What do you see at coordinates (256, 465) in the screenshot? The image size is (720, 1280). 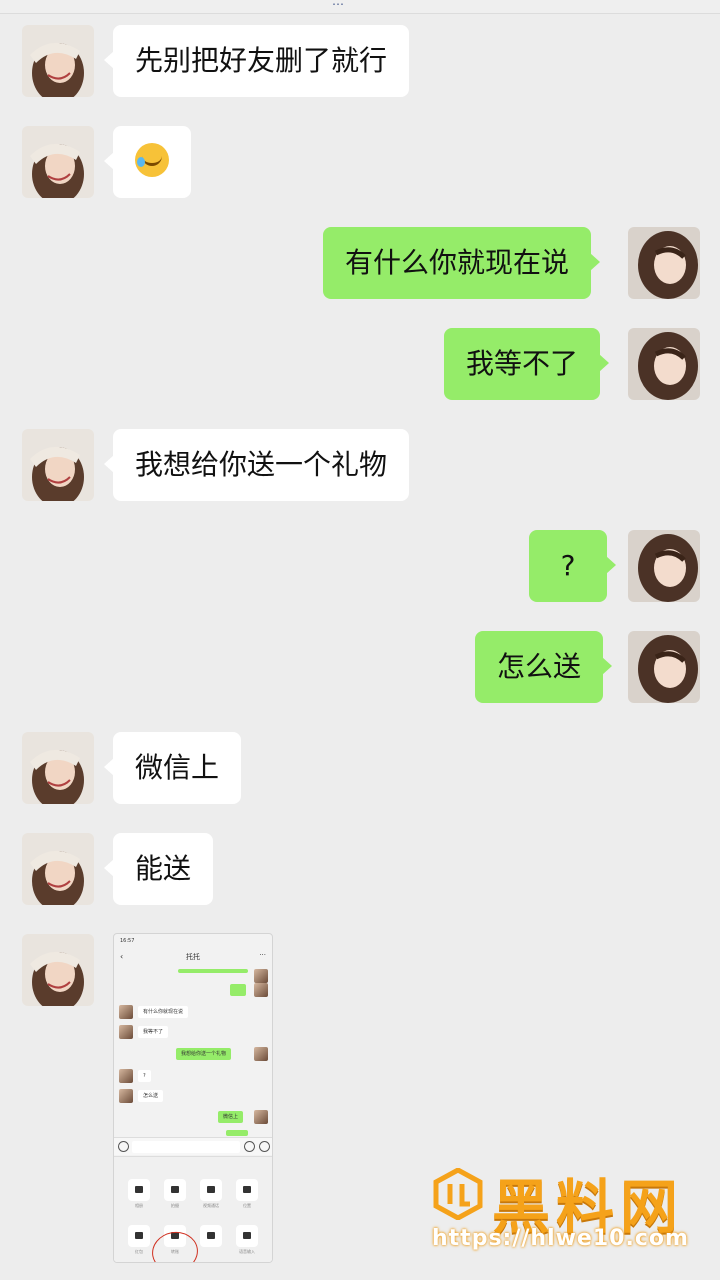 I see `message-bubble-in: 我想给你送一个礼物` at bounding box center [256, 465].